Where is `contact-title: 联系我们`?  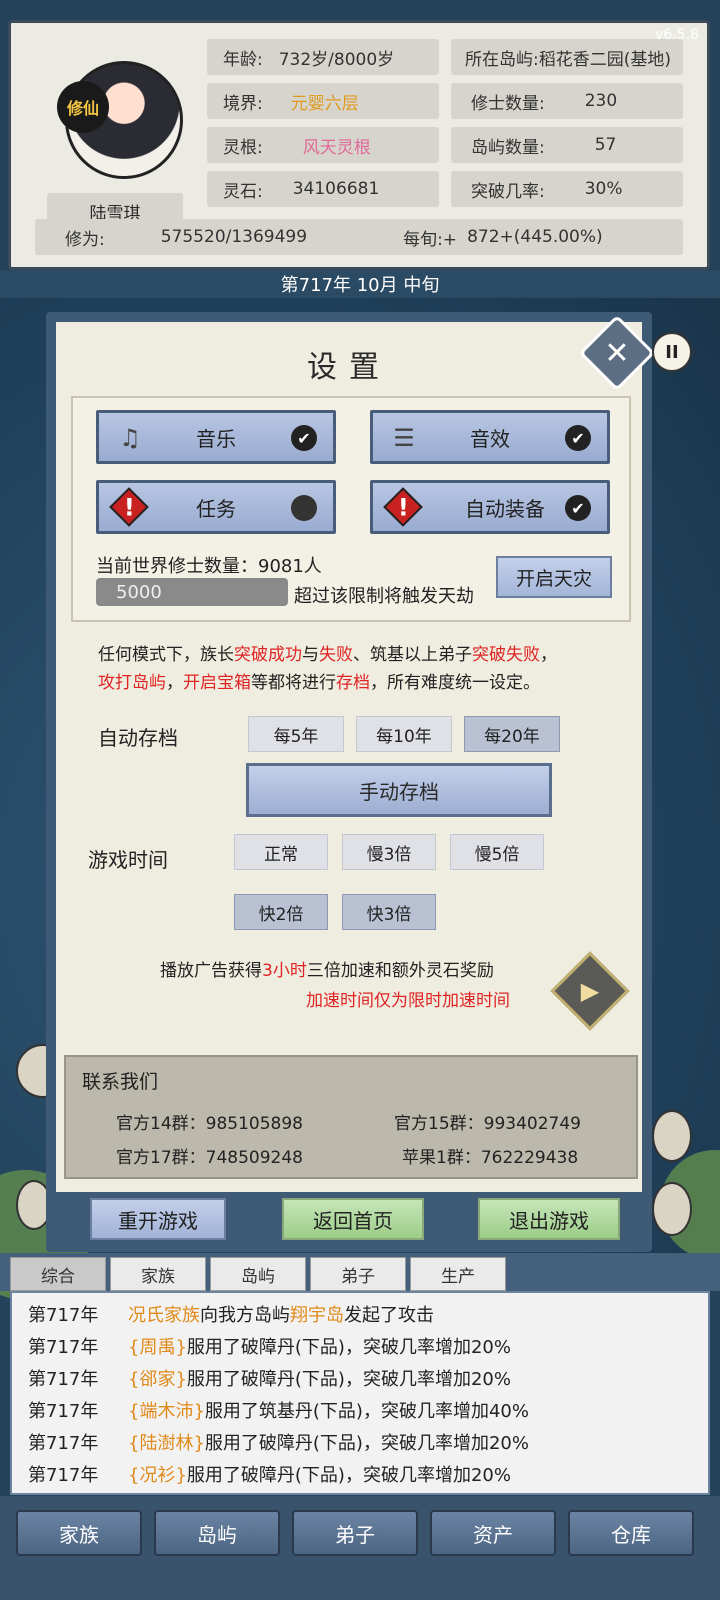 contact-title: 联系我们 is located at coordinates (120, 1082).